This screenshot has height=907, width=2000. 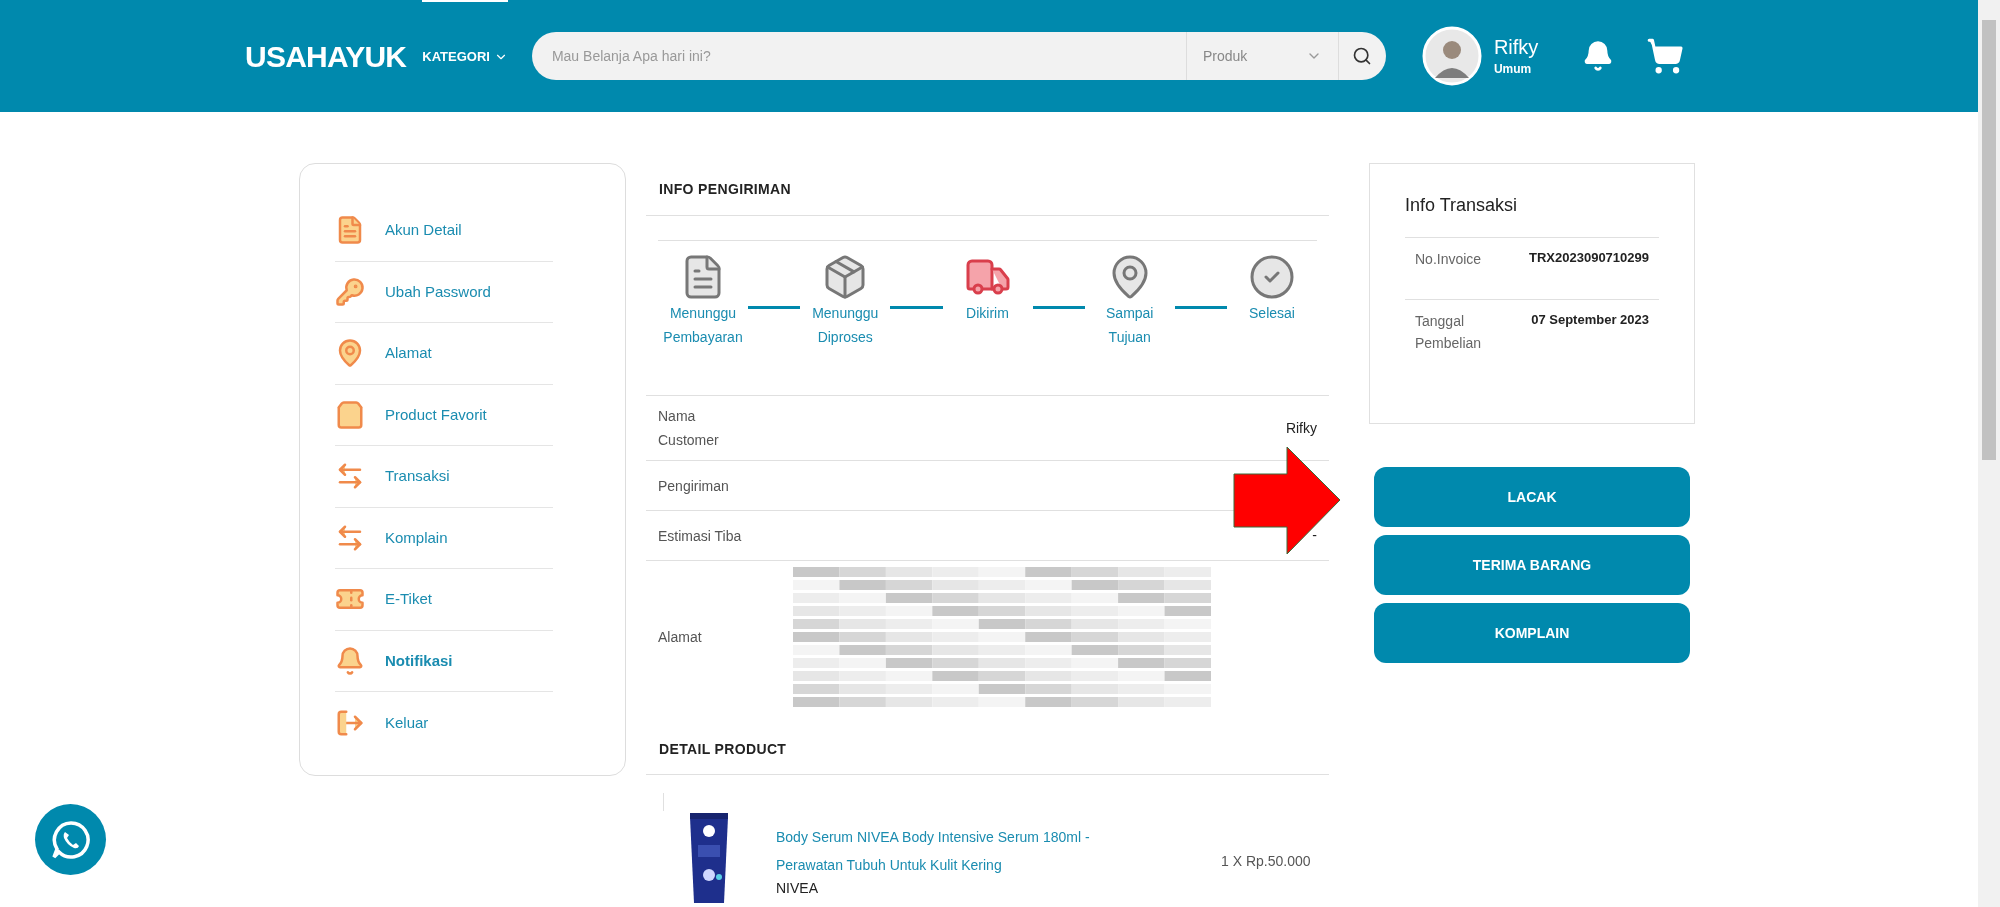 I want to click on action-button: KOMPLAIN, so click(x=1532, y=633).